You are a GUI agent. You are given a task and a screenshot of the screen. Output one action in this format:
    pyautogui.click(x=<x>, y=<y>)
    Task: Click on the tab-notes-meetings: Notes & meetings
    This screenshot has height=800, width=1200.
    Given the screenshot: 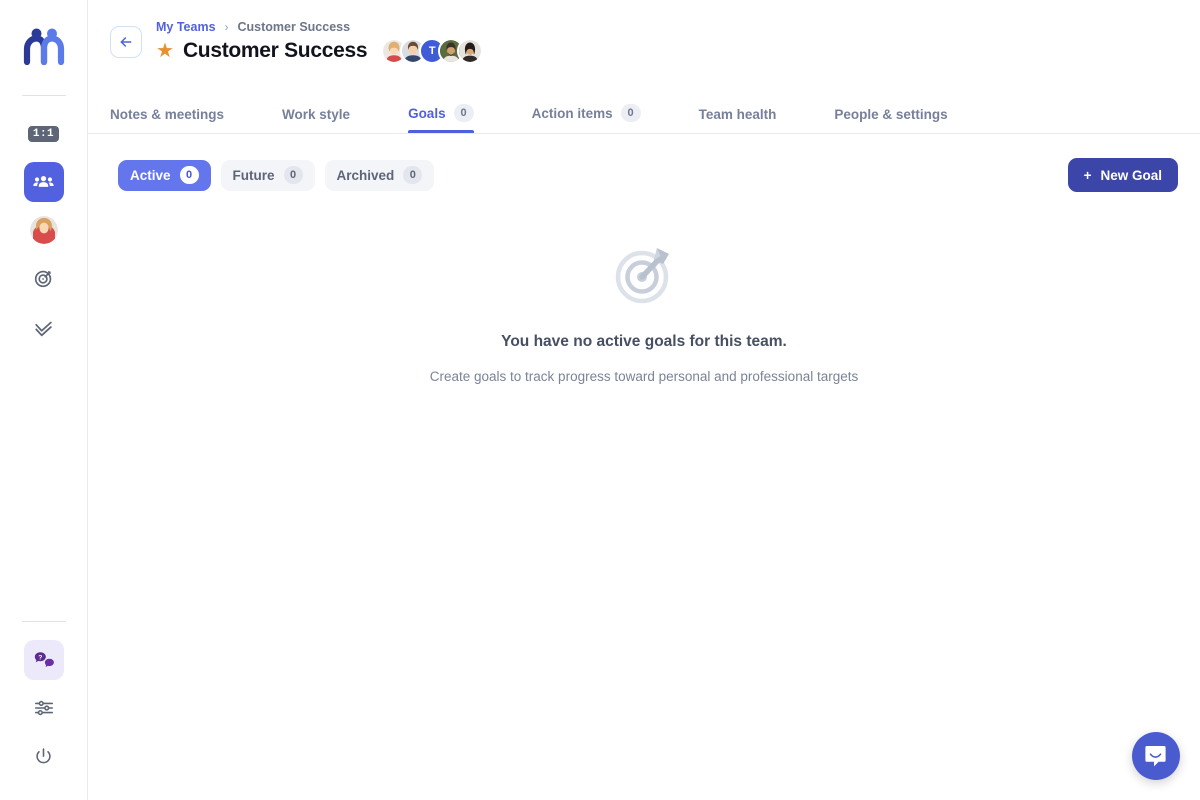 What is the action you would take?
    pyautogui.click(x=167, y=120)
    